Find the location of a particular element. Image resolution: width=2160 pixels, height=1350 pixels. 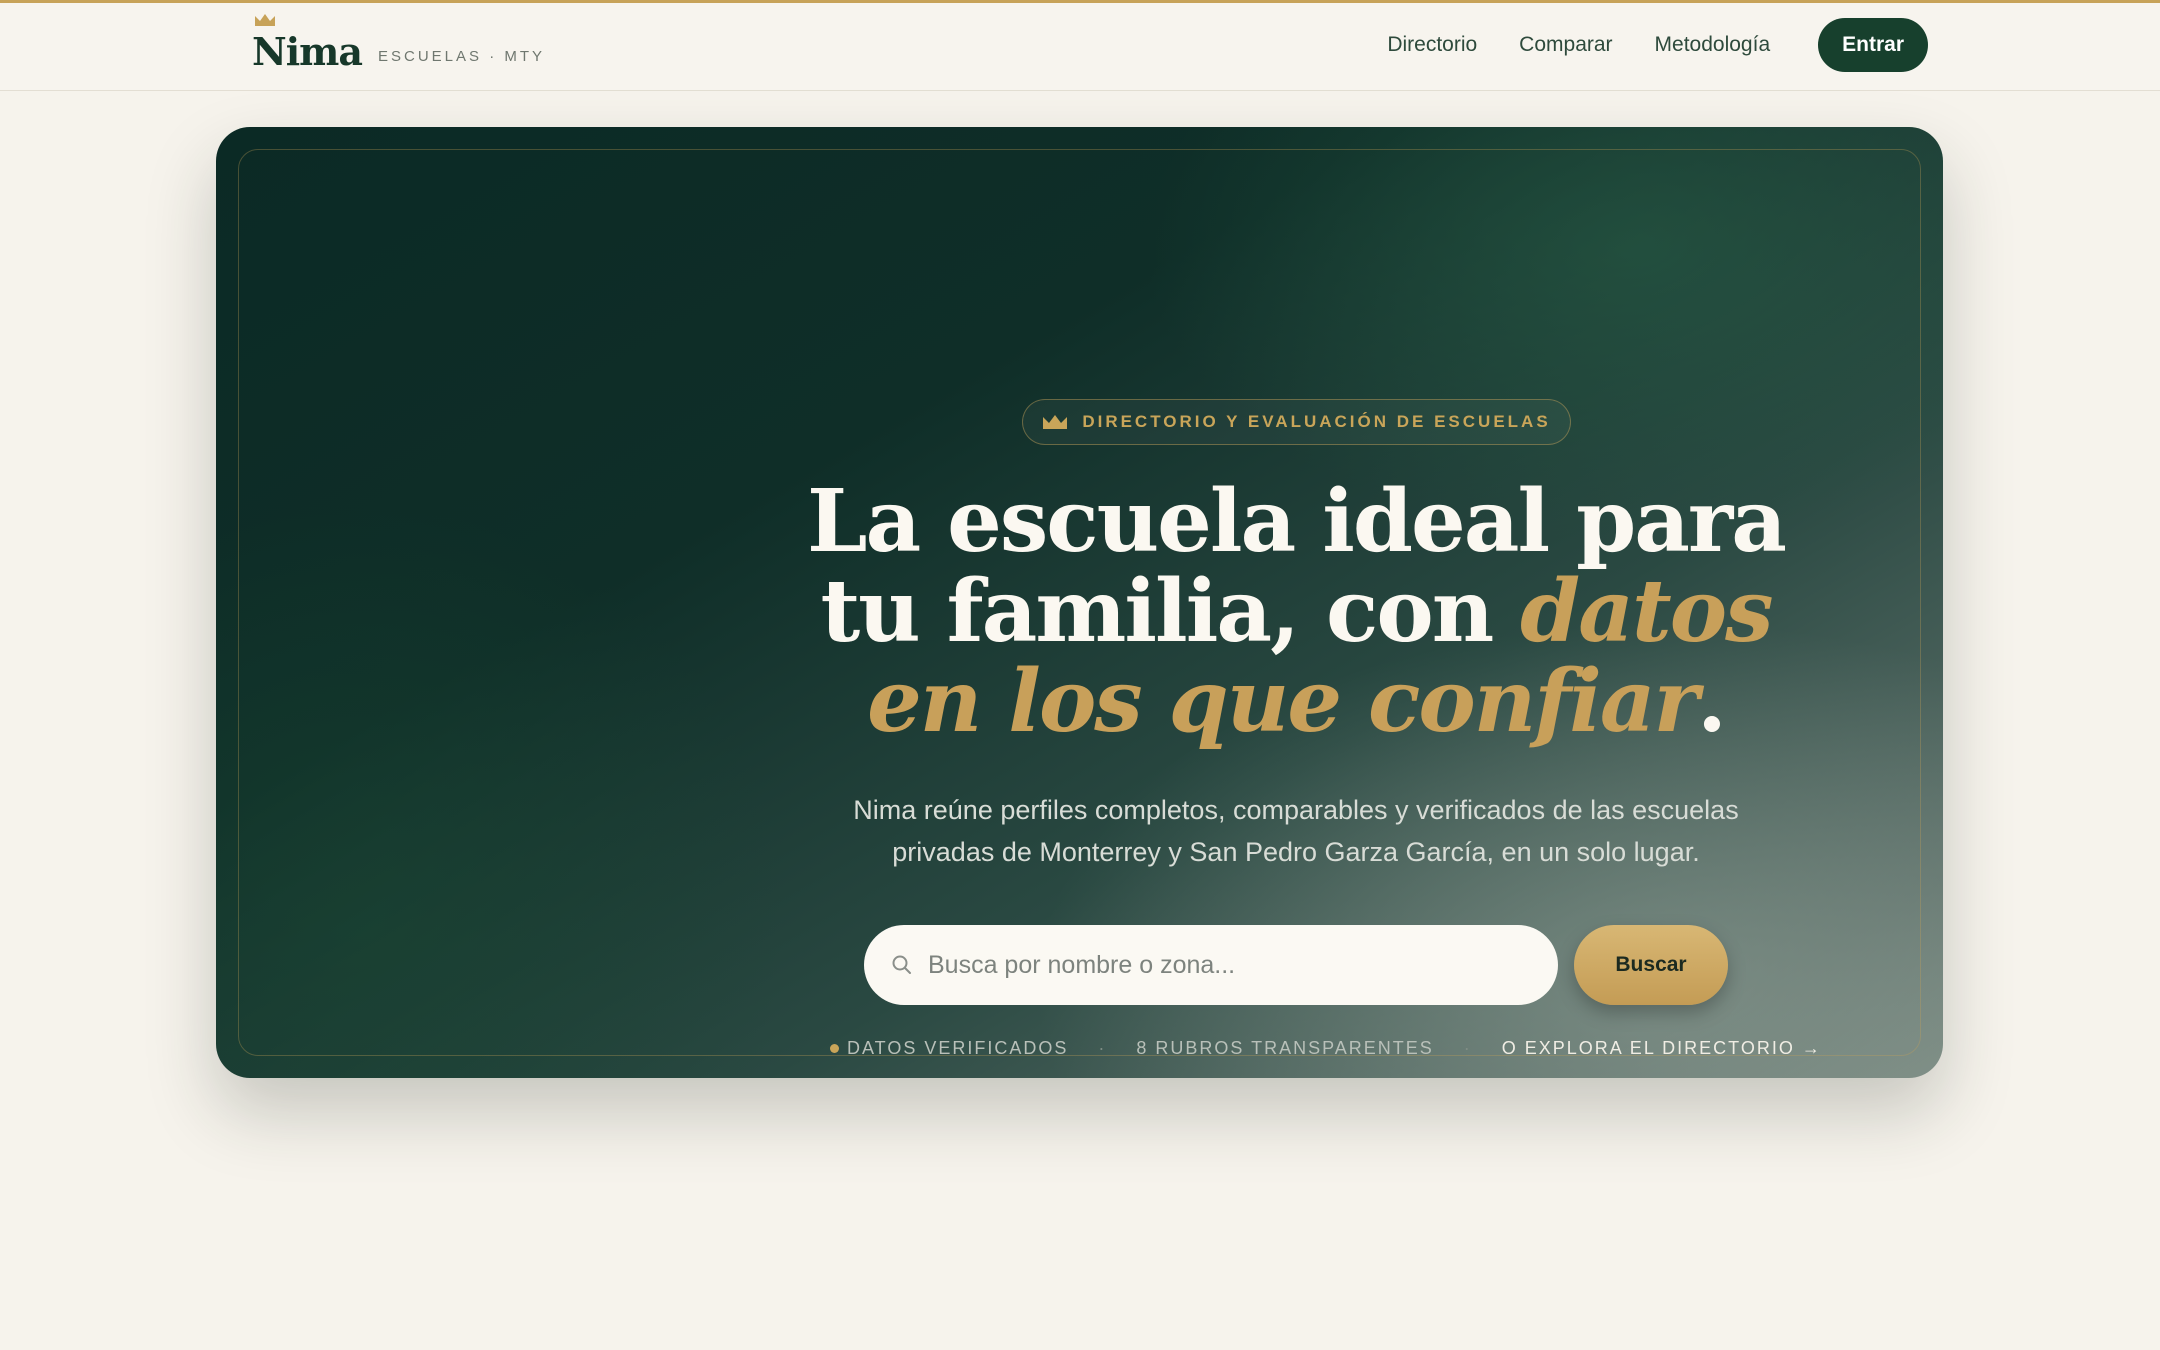

hero-badge: DIRECTORIO Y EVALUACIÓN DE ESCUELAS is located at coordinates (1296, 422).